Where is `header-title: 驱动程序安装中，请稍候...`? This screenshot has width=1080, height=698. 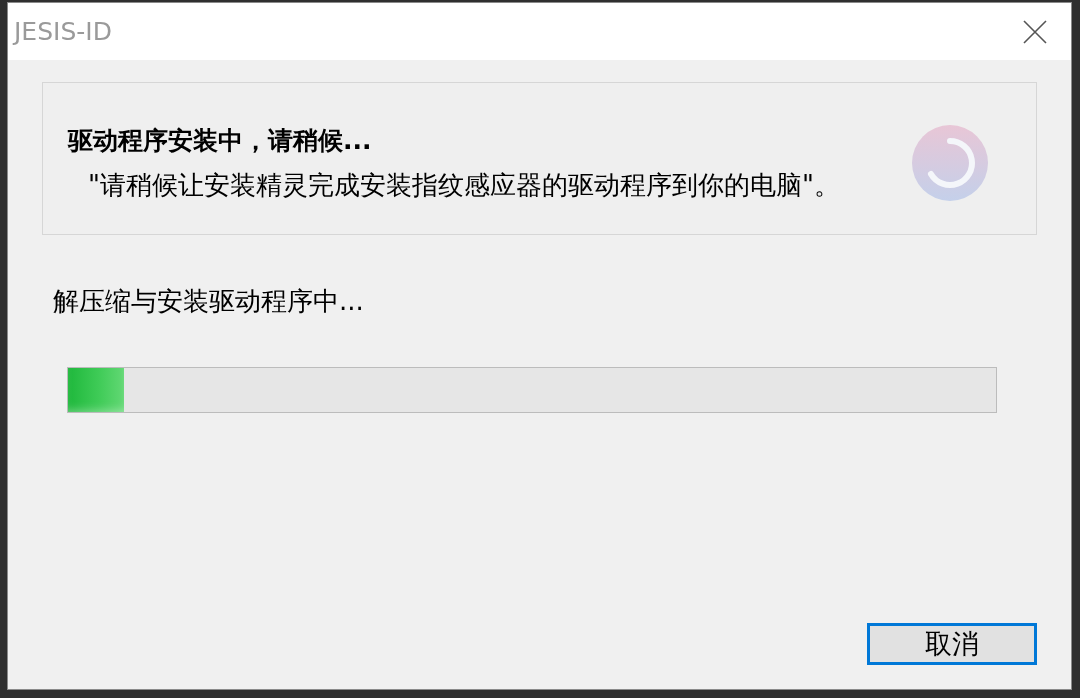 header-title: 驱动程序安装中，请稍候... is located at coordinates (220, 140).